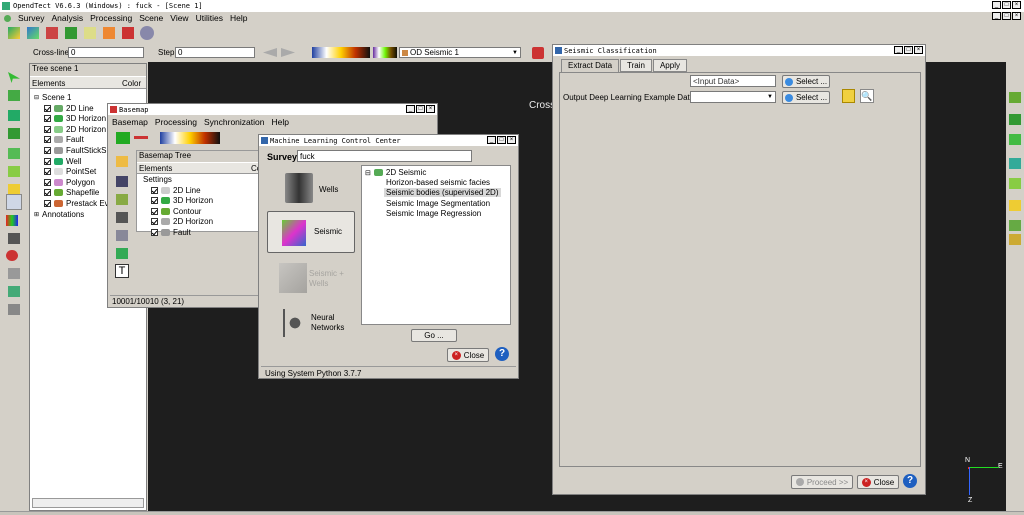 The width and height of the screenshot is (1024, 515). Describe the element at coordinates (14, 153) in the screenshot. I see `plane-icon` at that location.